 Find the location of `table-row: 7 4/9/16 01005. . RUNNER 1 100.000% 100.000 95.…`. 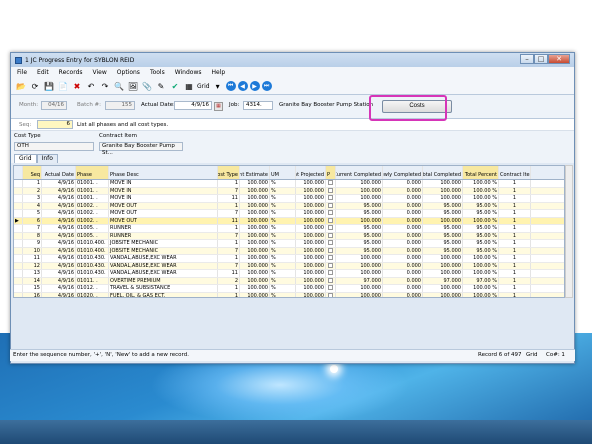

table-row: 7 4/9/16 01005. . RUNNER 1 100.000% 100.000 95.… is located at coordinates (289, 229).